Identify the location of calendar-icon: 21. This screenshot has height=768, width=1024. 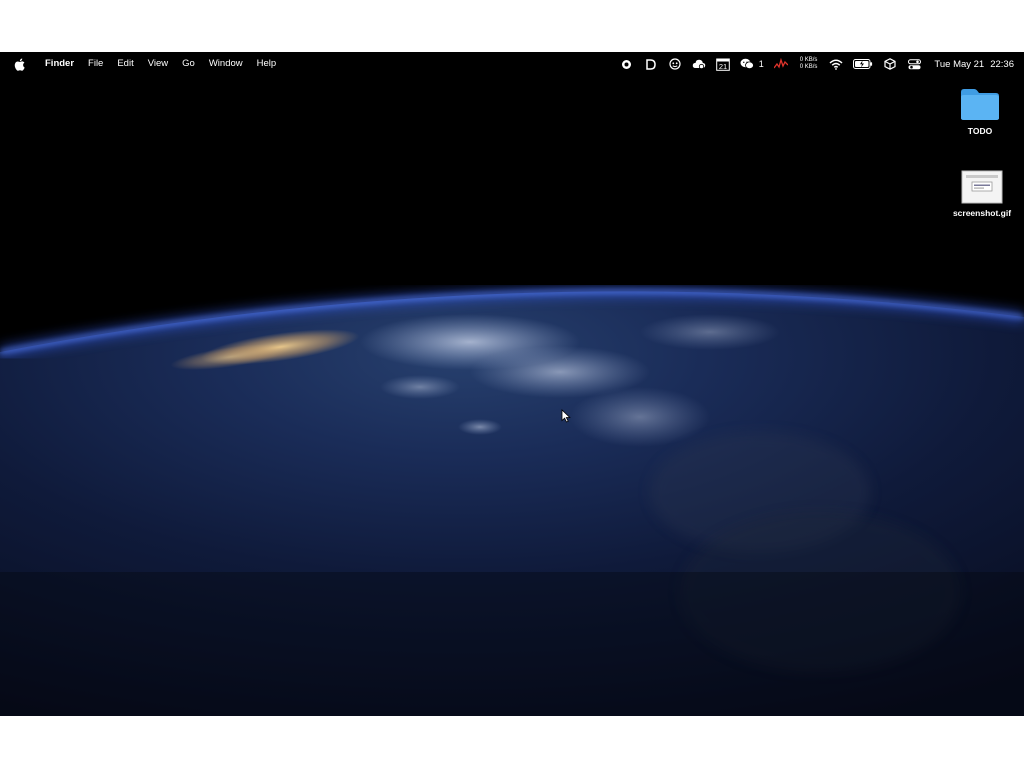
(722, 64).